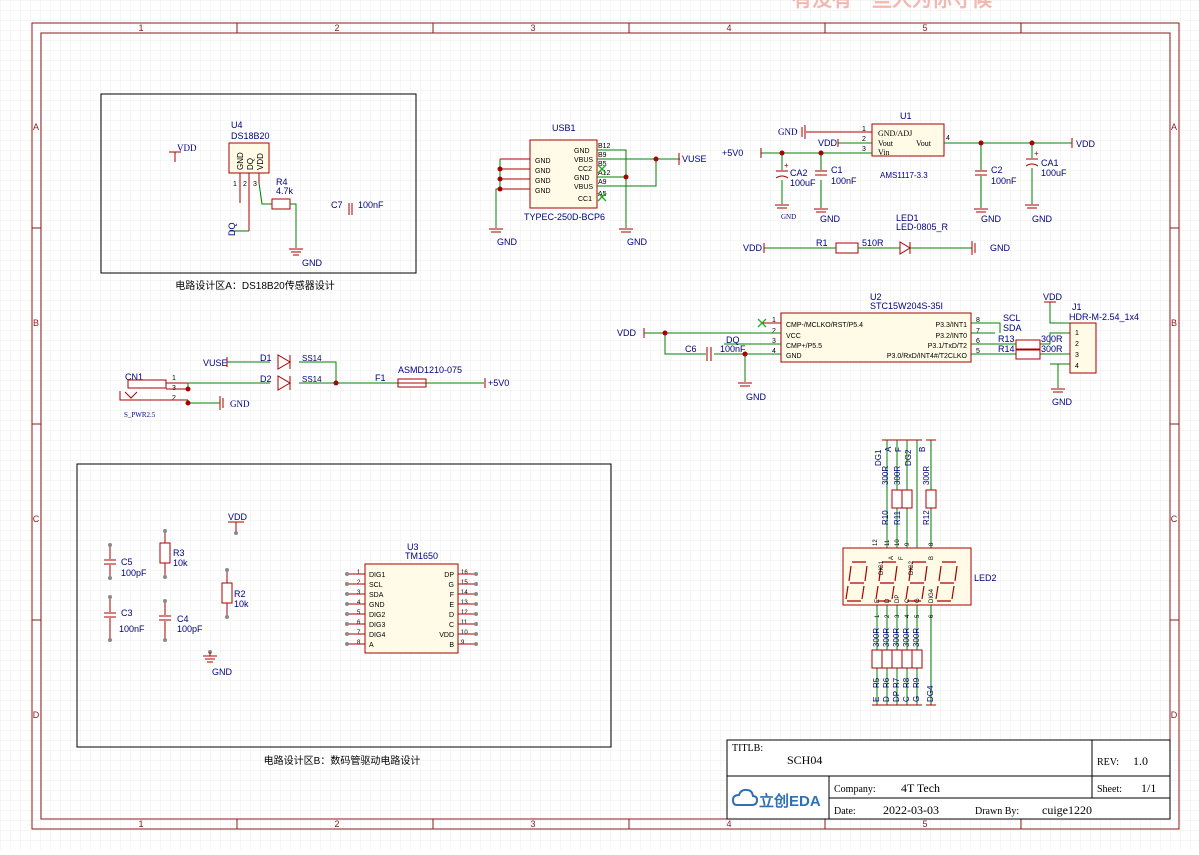 The width and height of the screenshot is (1199, 855). Describe the element at coordinates (1012, 328) in the screenshot. I see `sda-net: SDA` at that location.